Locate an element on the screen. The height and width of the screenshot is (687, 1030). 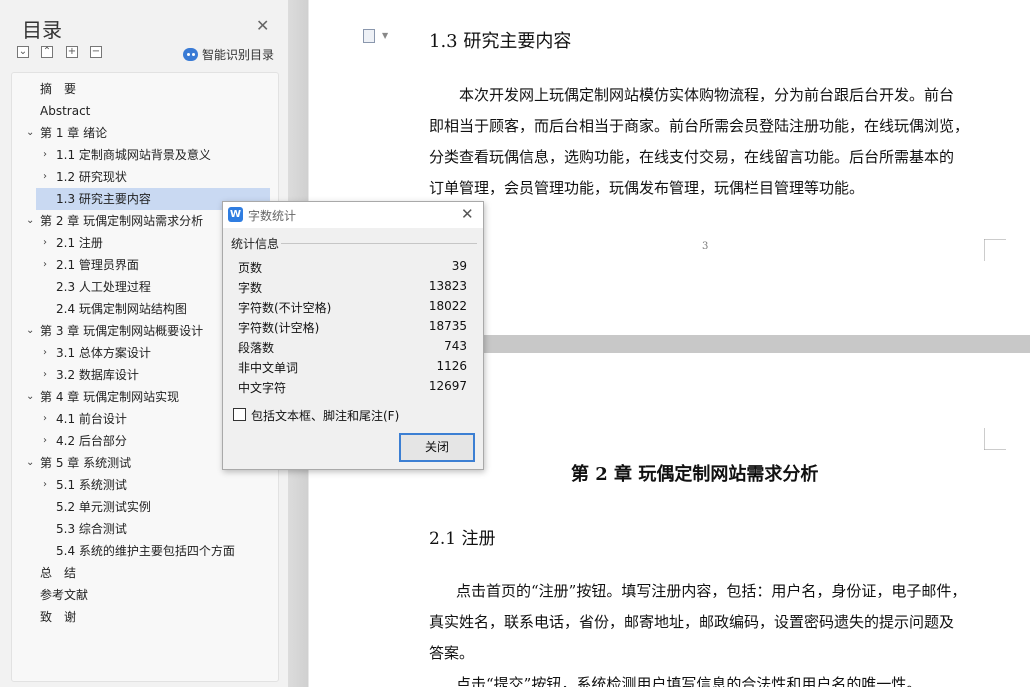
toc-item: 摘 要 is located at coordinates (58, 89).